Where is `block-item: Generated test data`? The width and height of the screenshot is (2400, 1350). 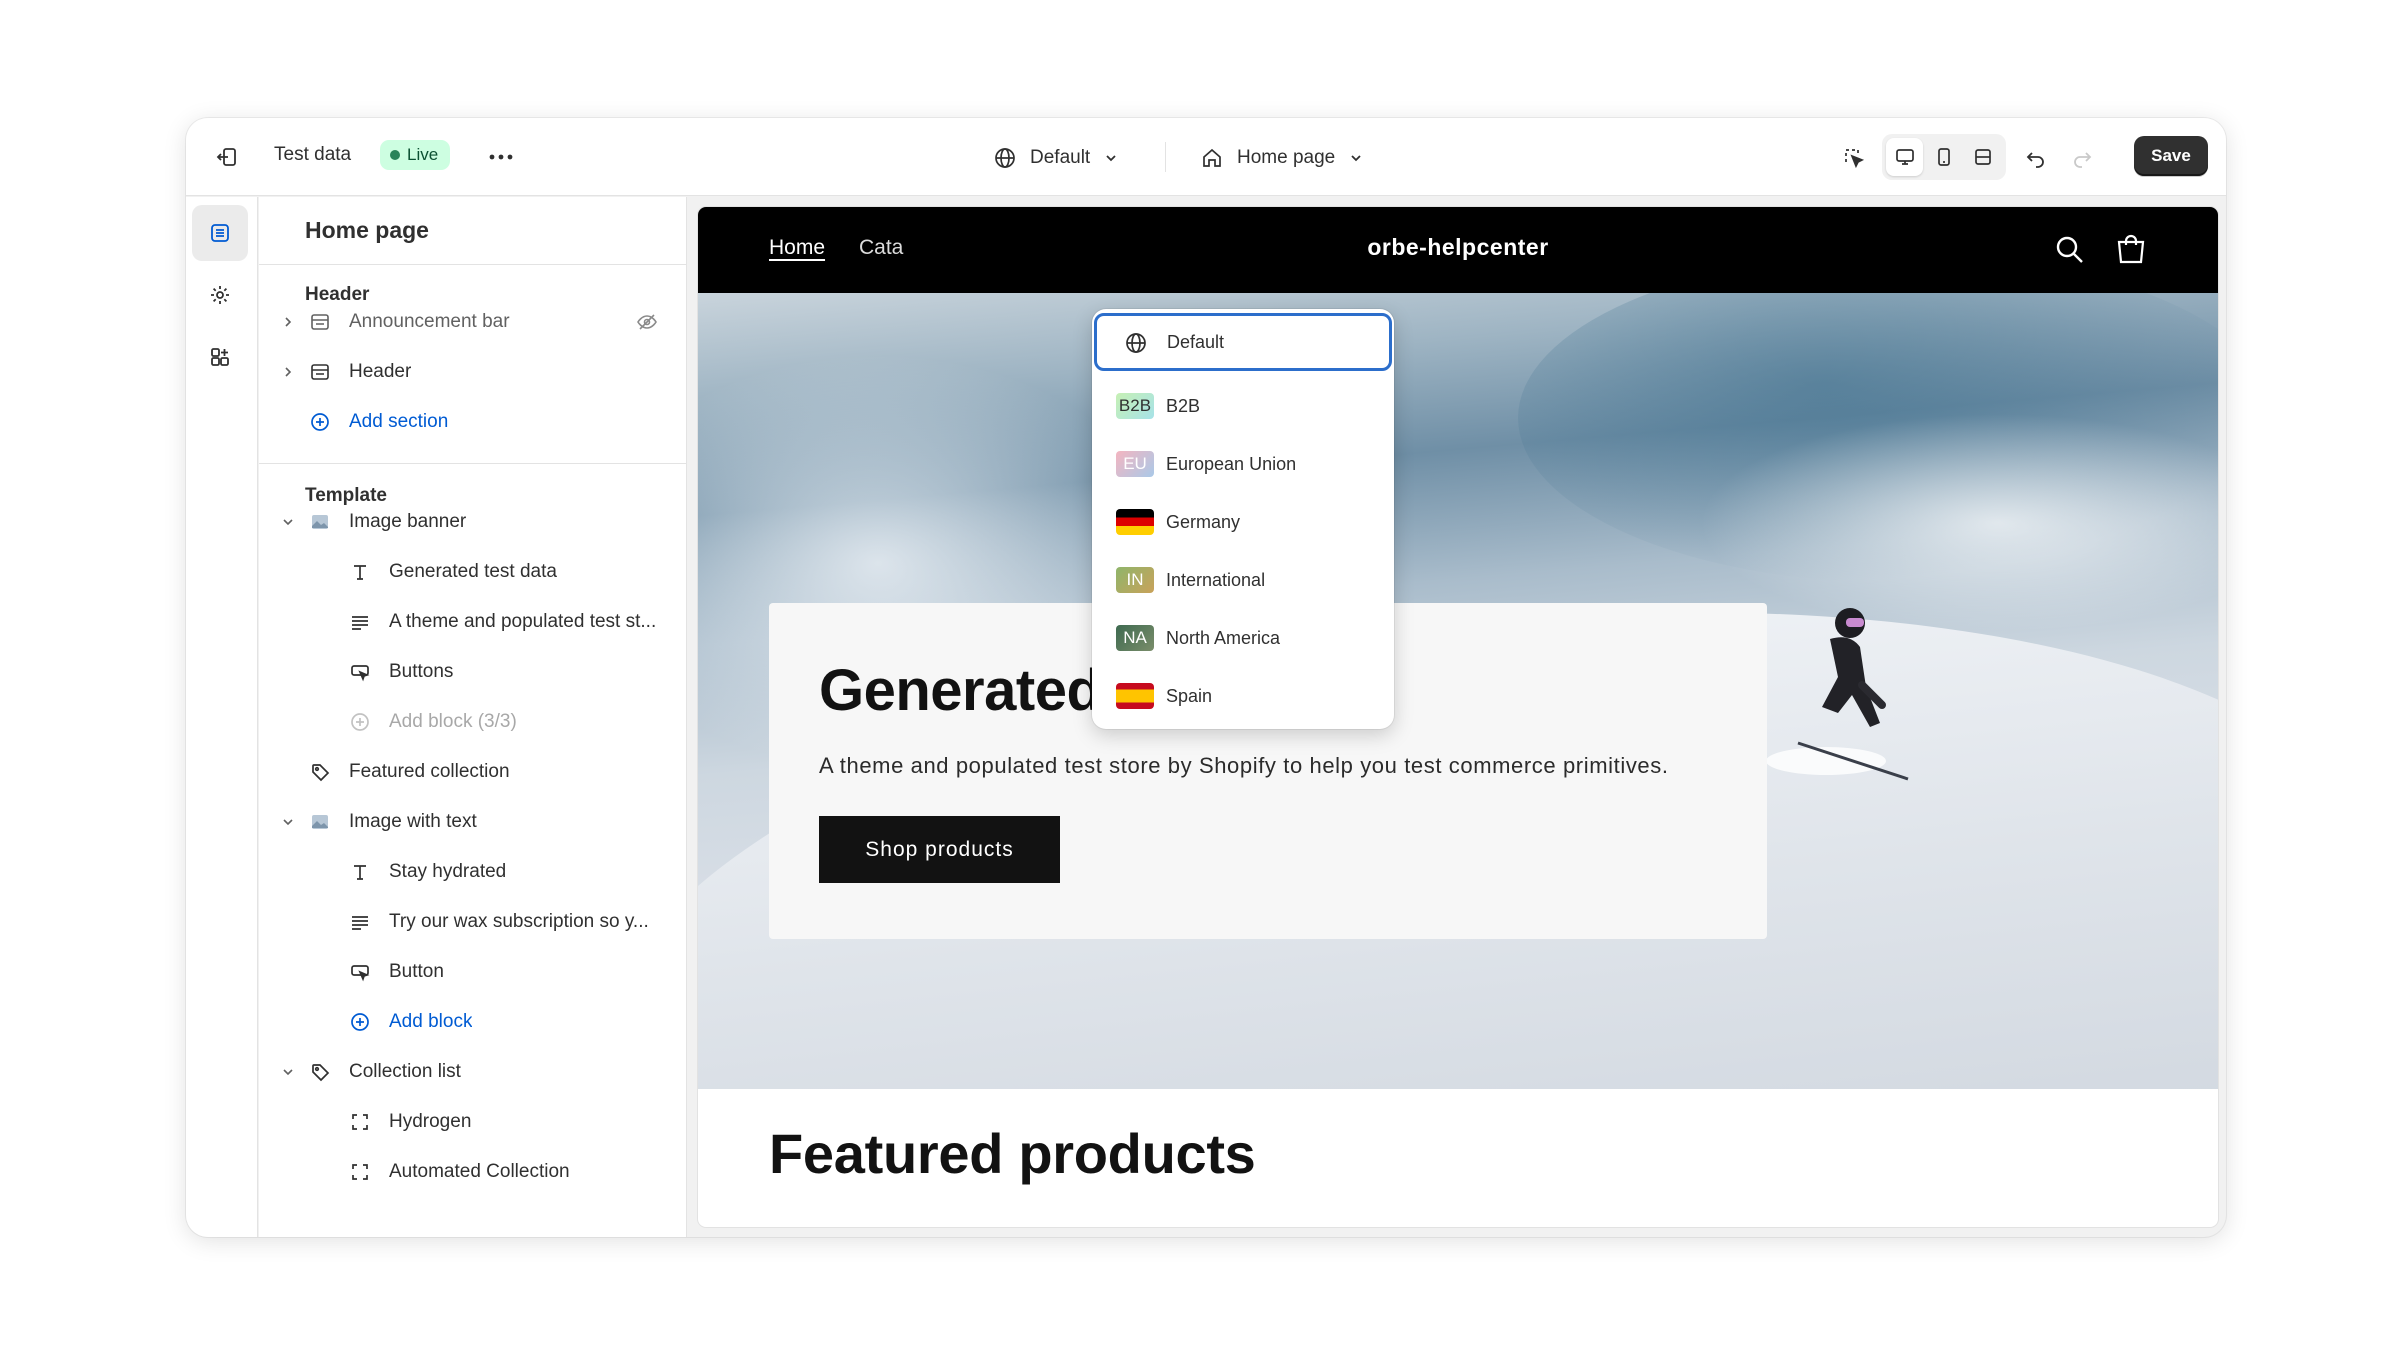
block-item: Generated test data is located at coordinates (472, 572).